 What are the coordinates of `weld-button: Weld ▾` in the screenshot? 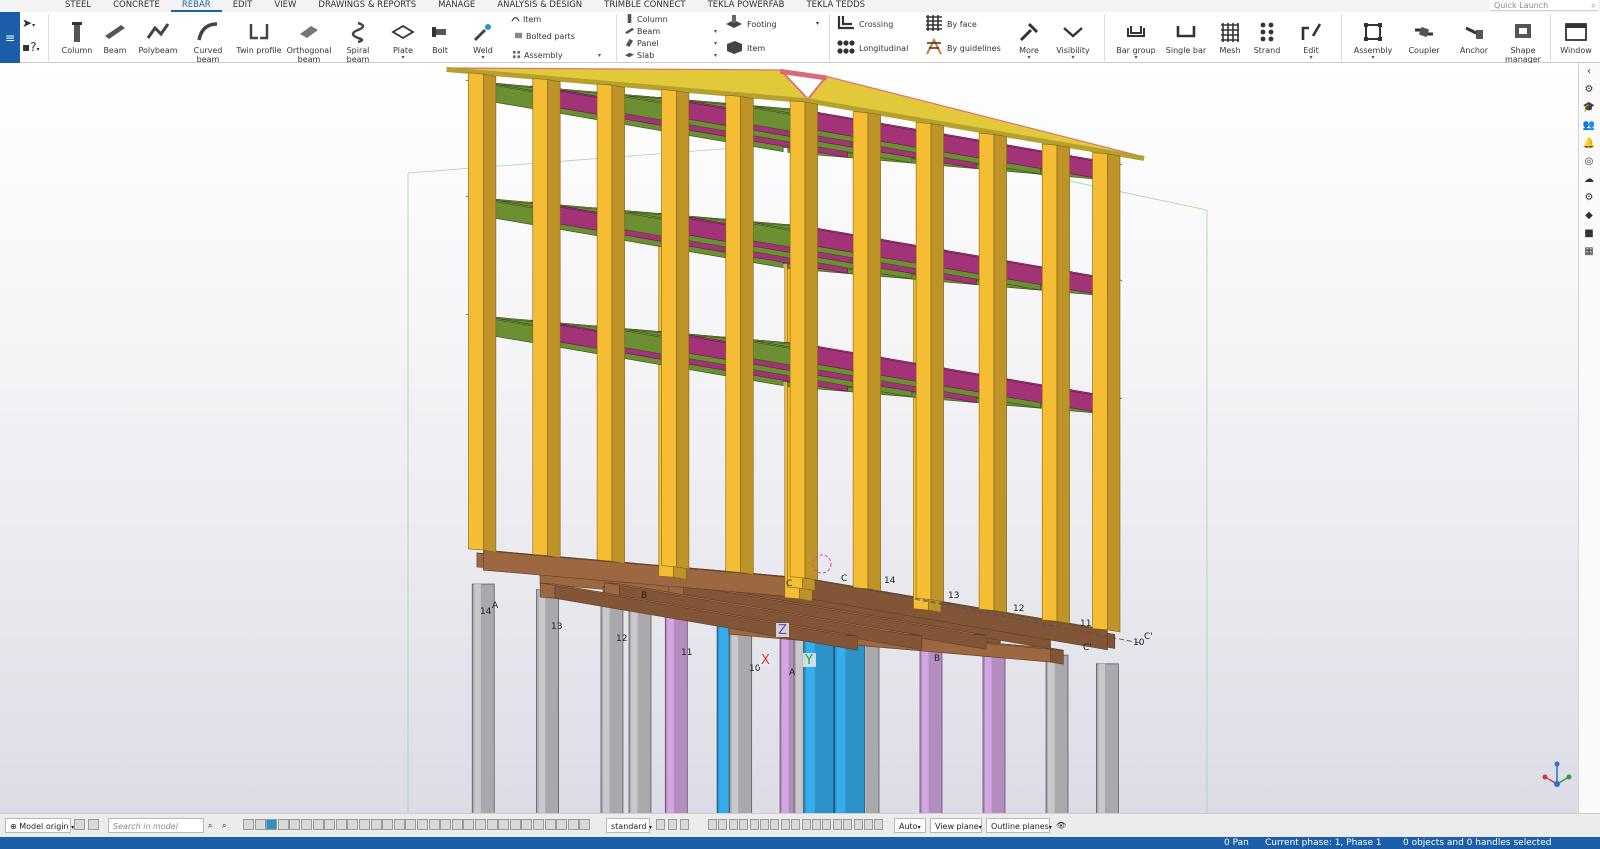 It's located at (483, 39).